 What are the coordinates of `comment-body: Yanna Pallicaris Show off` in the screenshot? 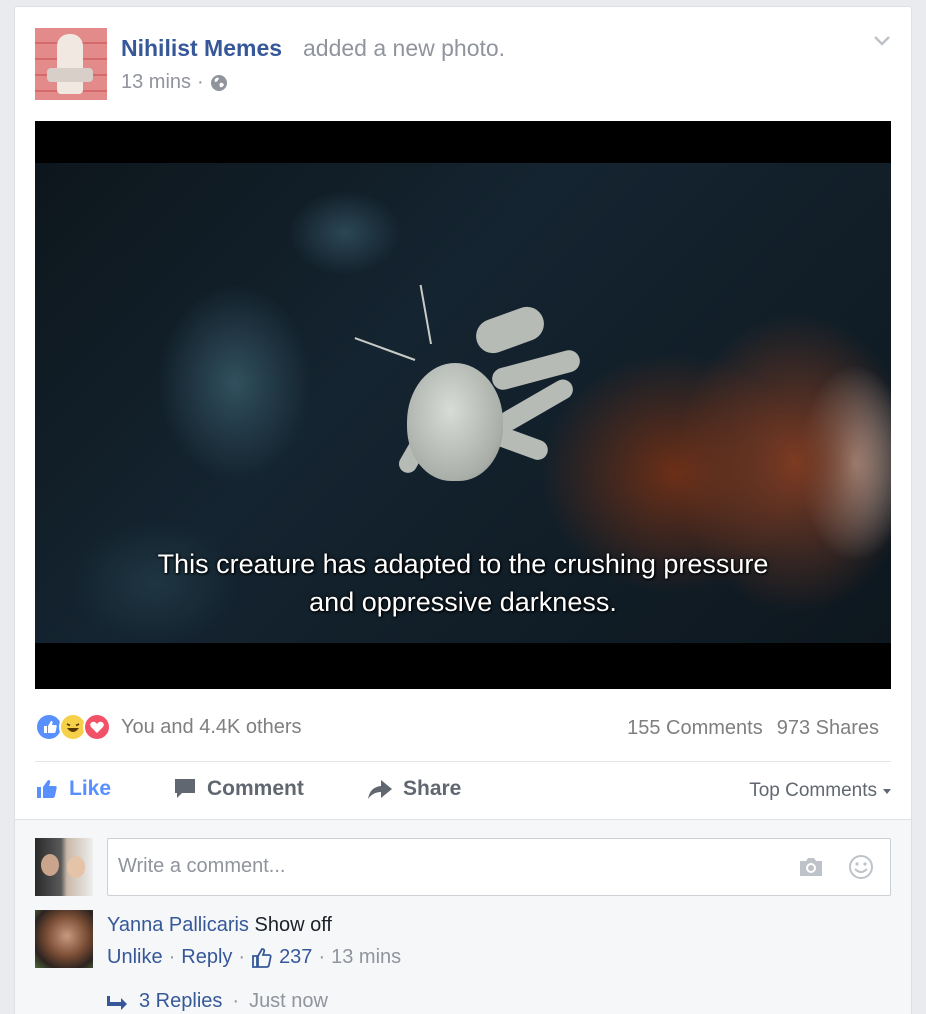 It's located at (219, 925).